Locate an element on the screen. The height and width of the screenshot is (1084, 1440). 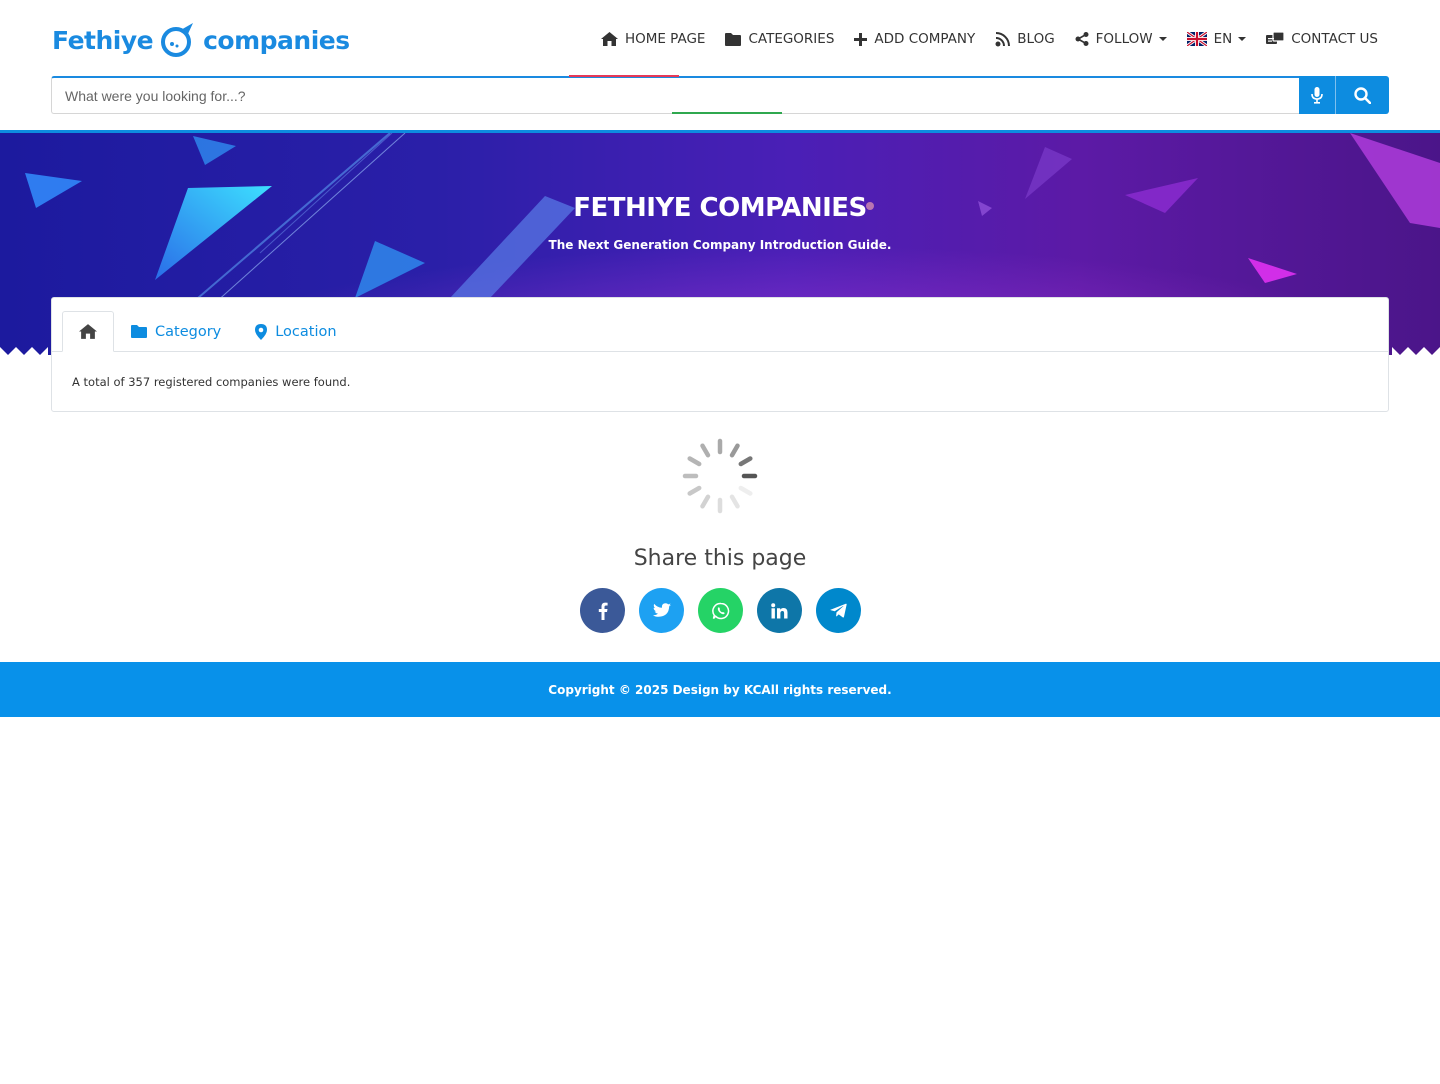
contact-icon is located at coordinates (1275, 38).